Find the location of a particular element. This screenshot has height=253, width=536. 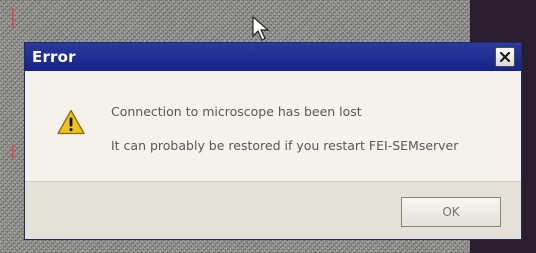

close-button is located at coordinates (505, 57).